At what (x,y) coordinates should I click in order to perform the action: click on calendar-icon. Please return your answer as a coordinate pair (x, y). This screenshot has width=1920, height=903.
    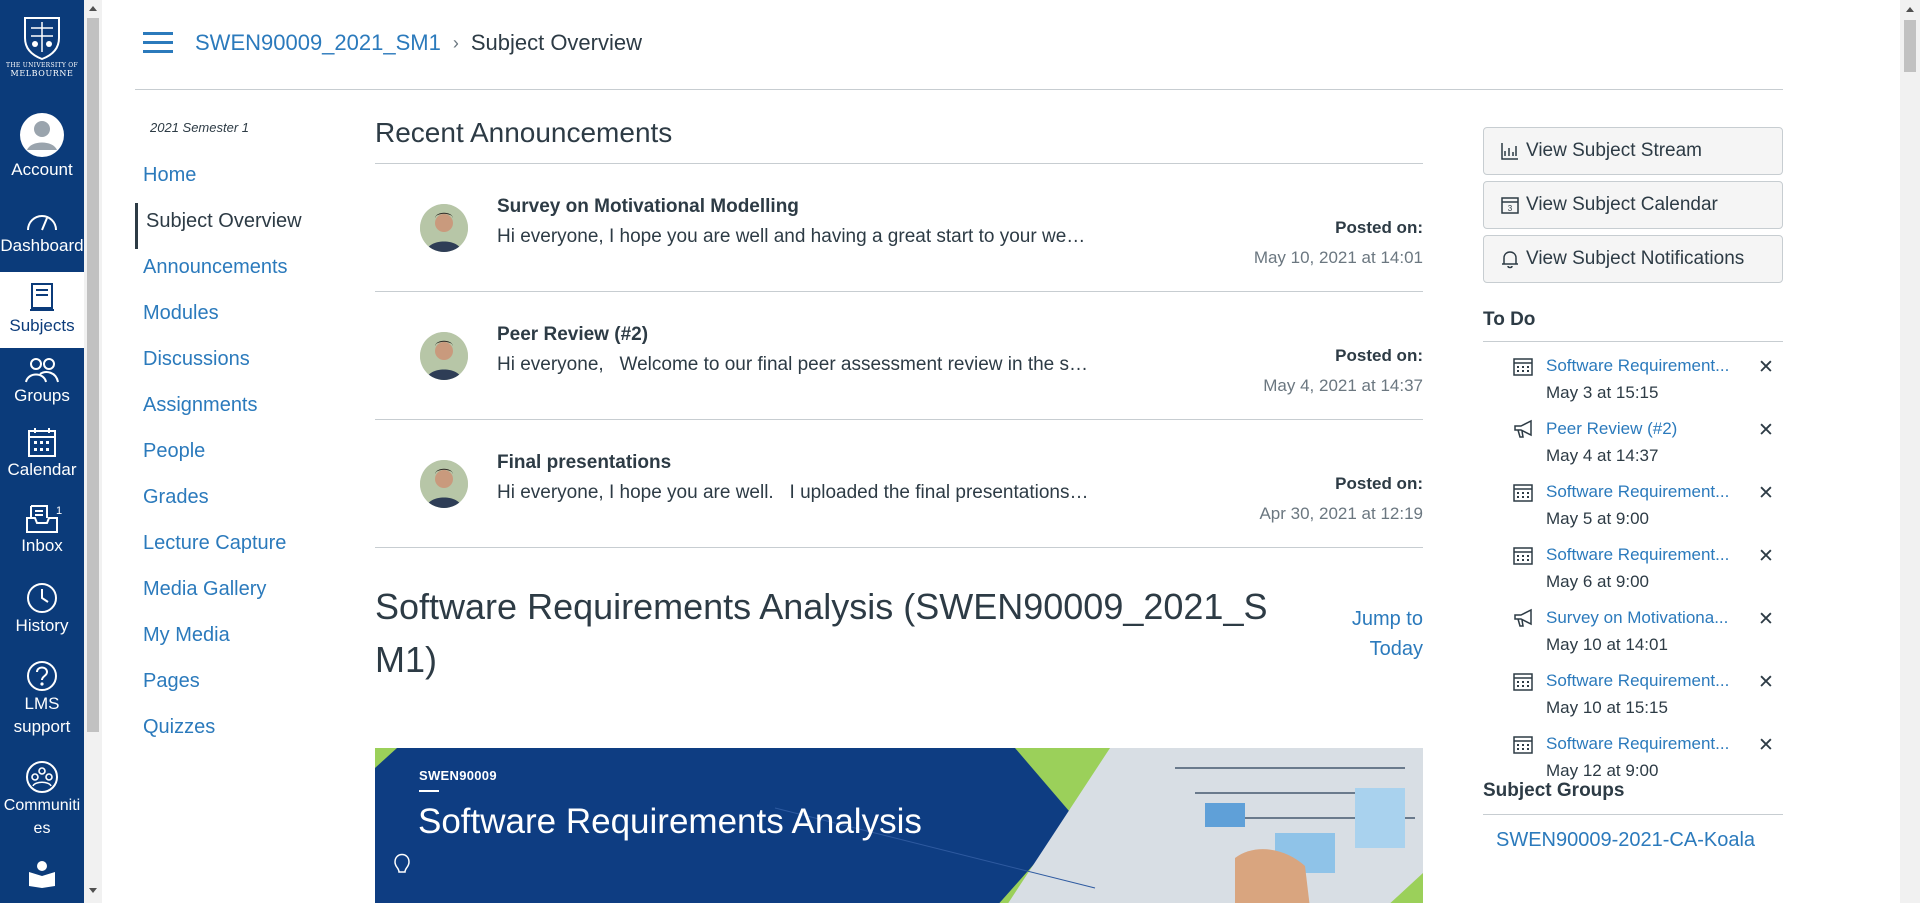
    Looking at the image, I should click on (42, 442).